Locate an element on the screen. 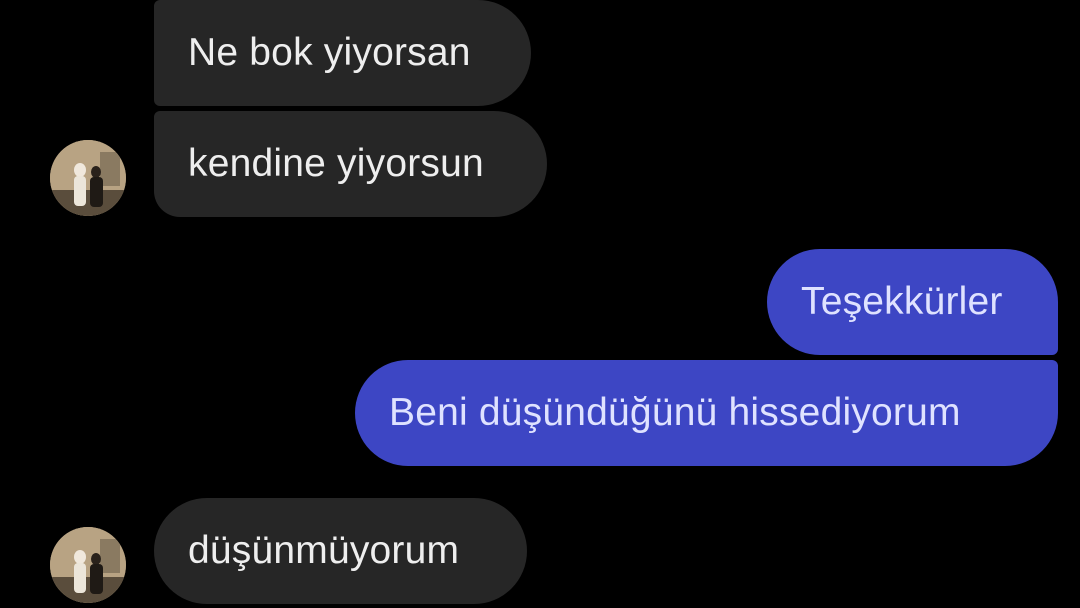  outgoing-message-bubble: Teşekkürler is located at coordinates (912, 302).